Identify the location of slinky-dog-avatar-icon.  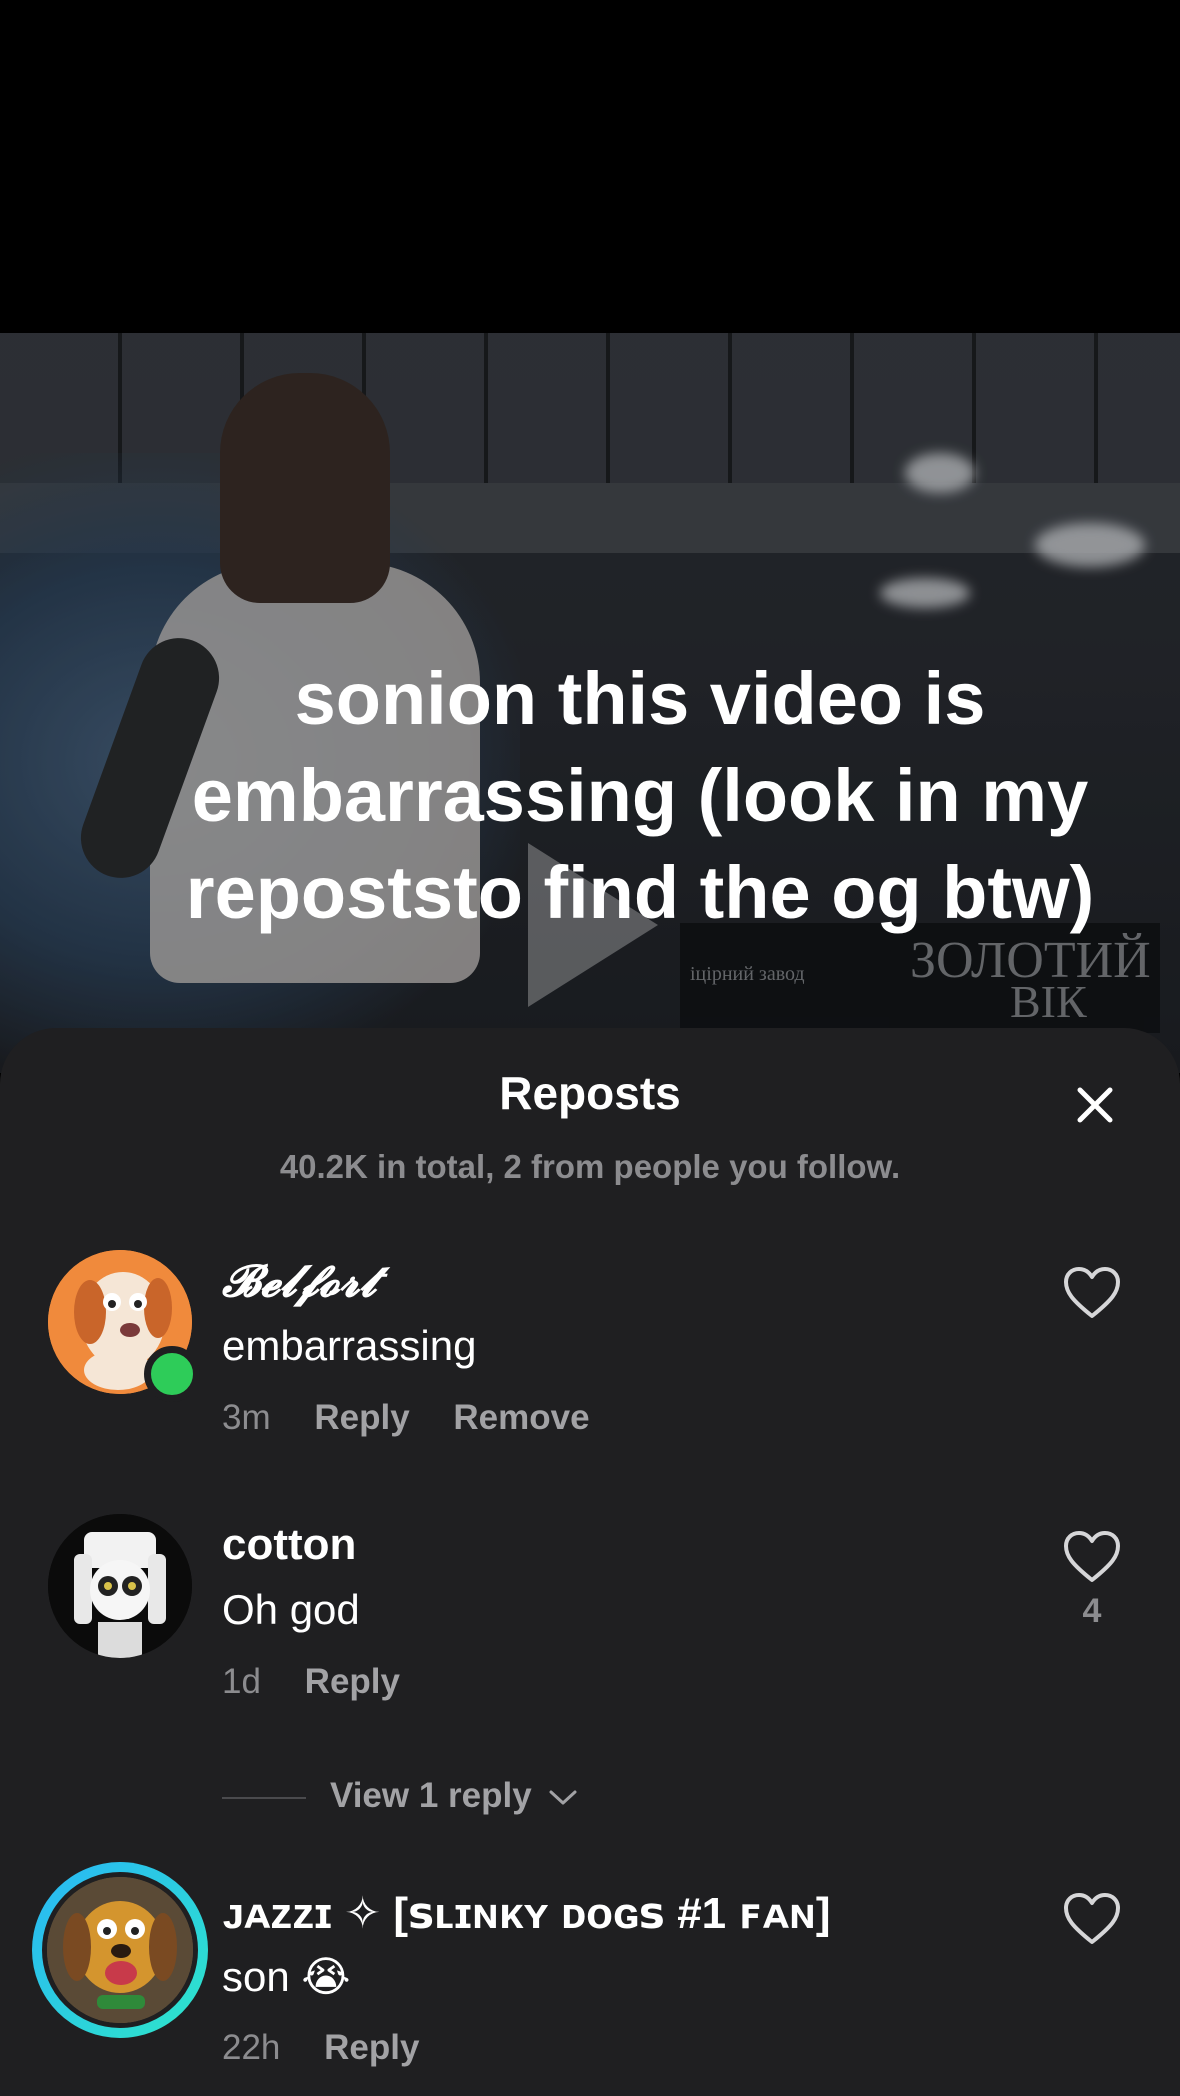
(120, 1950).